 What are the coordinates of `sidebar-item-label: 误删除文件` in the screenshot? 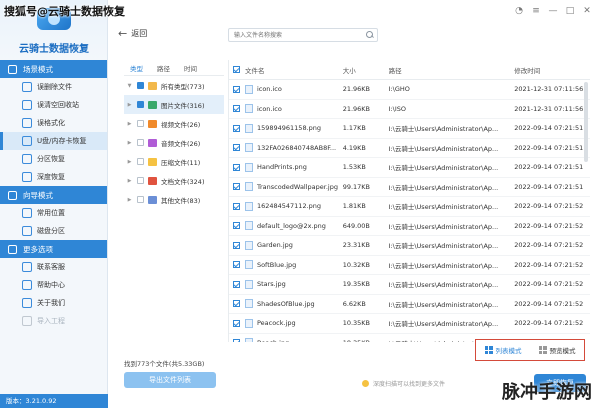 It's located at (54, 87).